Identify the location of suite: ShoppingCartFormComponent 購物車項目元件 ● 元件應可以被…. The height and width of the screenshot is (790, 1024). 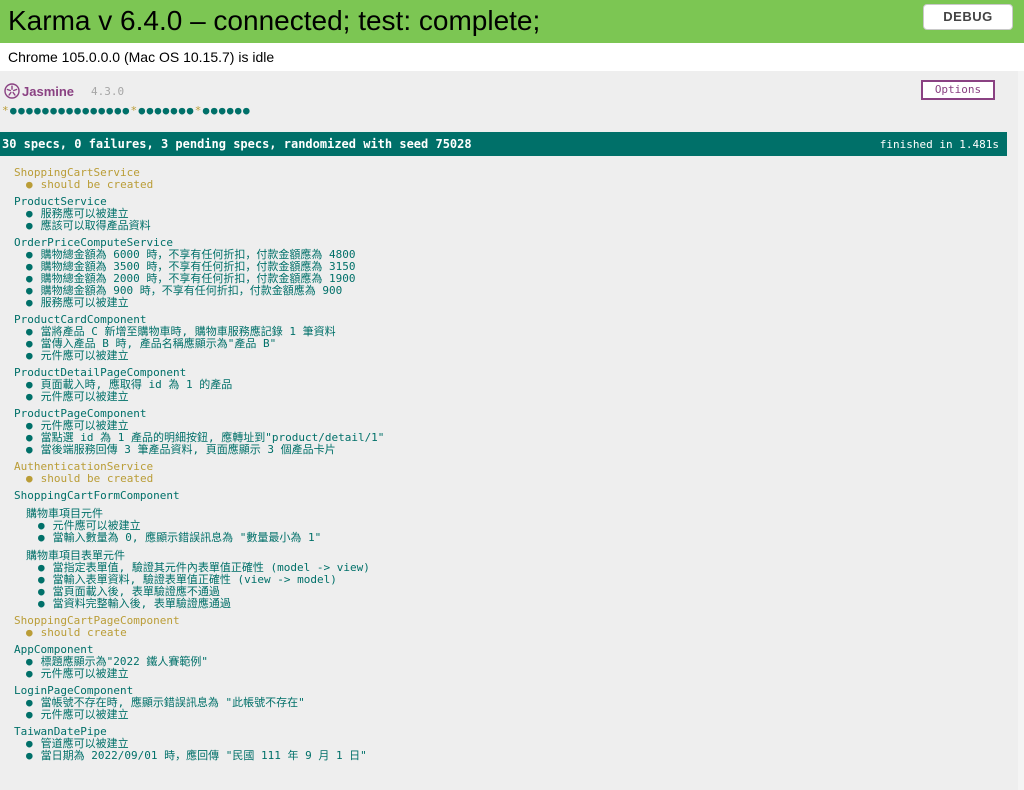
(199, 550).